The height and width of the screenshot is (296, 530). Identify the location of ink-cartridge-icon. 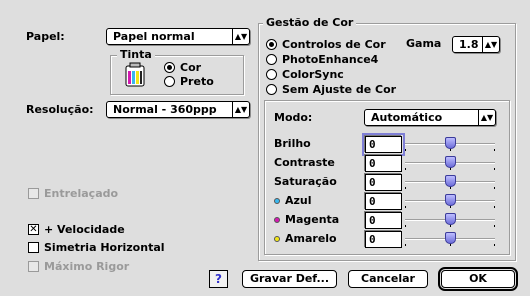
(135, 75).